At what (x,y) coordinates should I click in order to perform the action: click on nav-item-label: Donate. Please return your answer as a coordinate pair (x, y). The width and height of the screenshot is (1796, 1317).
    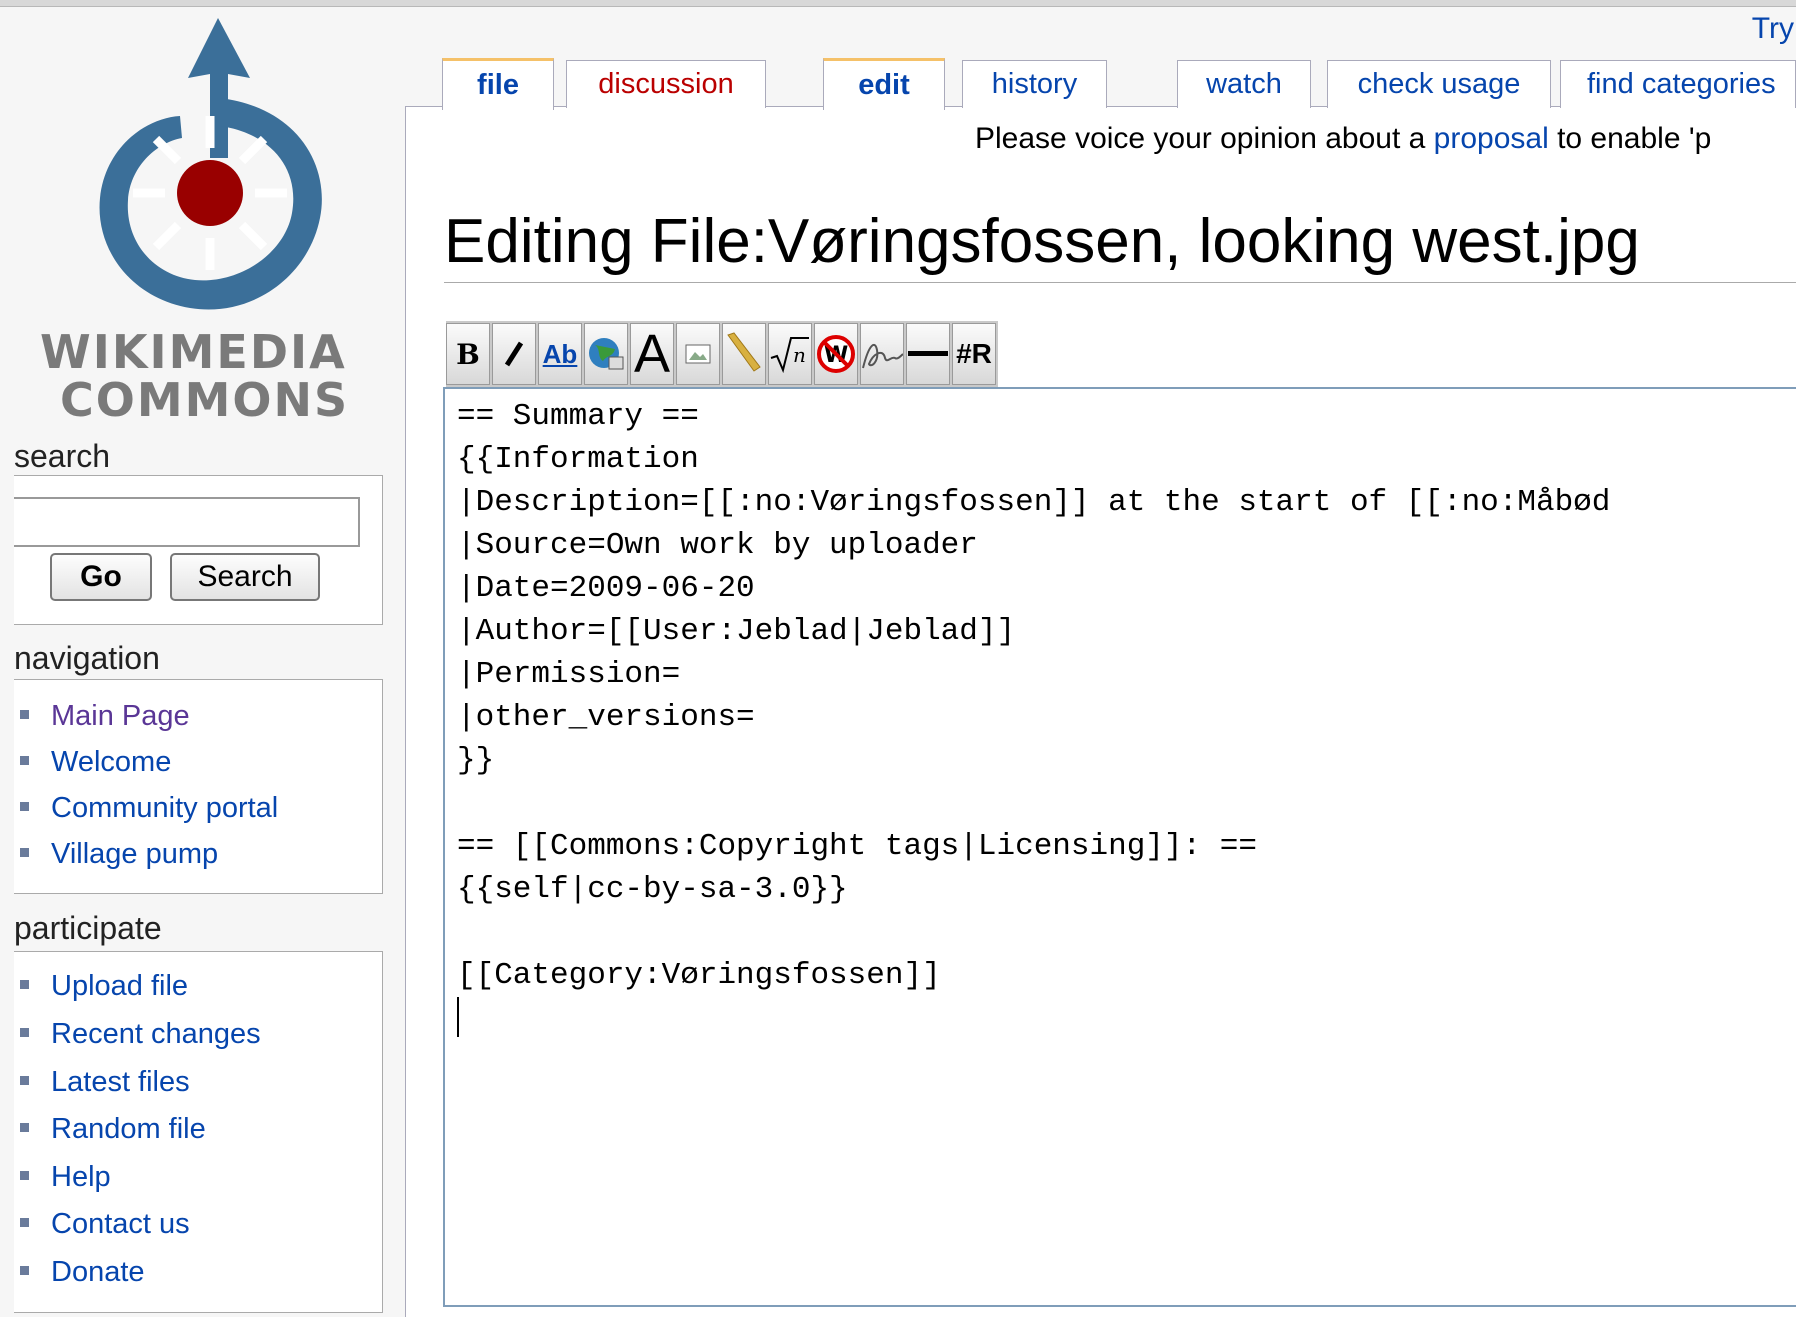
    Looking at the image, I should click on (98, 1272).